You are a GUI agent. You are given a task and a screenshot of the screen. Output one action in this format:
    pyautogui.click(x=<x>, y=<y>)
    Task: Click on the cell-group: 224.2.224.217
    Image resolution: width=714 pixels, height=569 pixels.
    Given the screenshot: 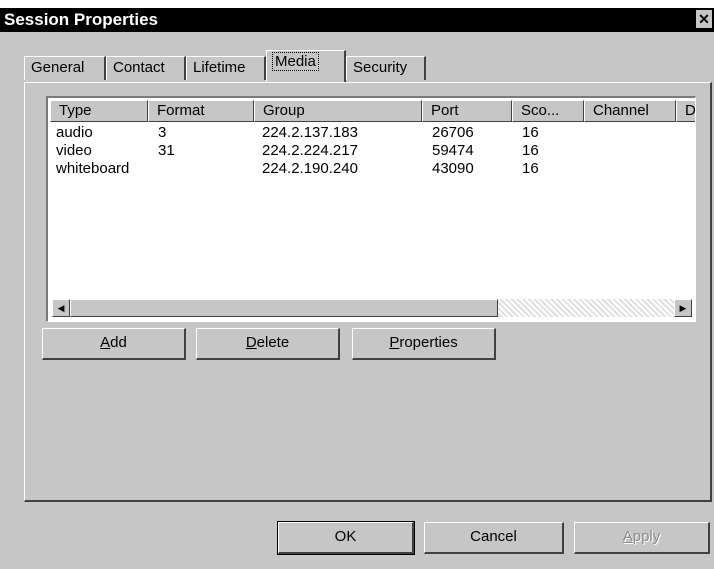 What is the action you would take?
    pyautogui.click(x=310, y=150)
    